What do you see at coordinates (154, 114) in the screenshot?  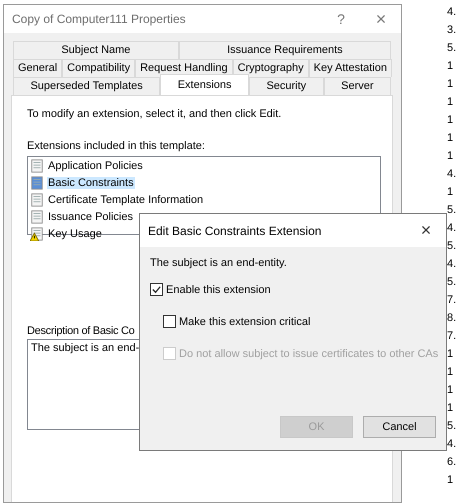 I see `instruction-text: To modify an extension, select it, and then click Edit.` at bounding box center [154, 114].